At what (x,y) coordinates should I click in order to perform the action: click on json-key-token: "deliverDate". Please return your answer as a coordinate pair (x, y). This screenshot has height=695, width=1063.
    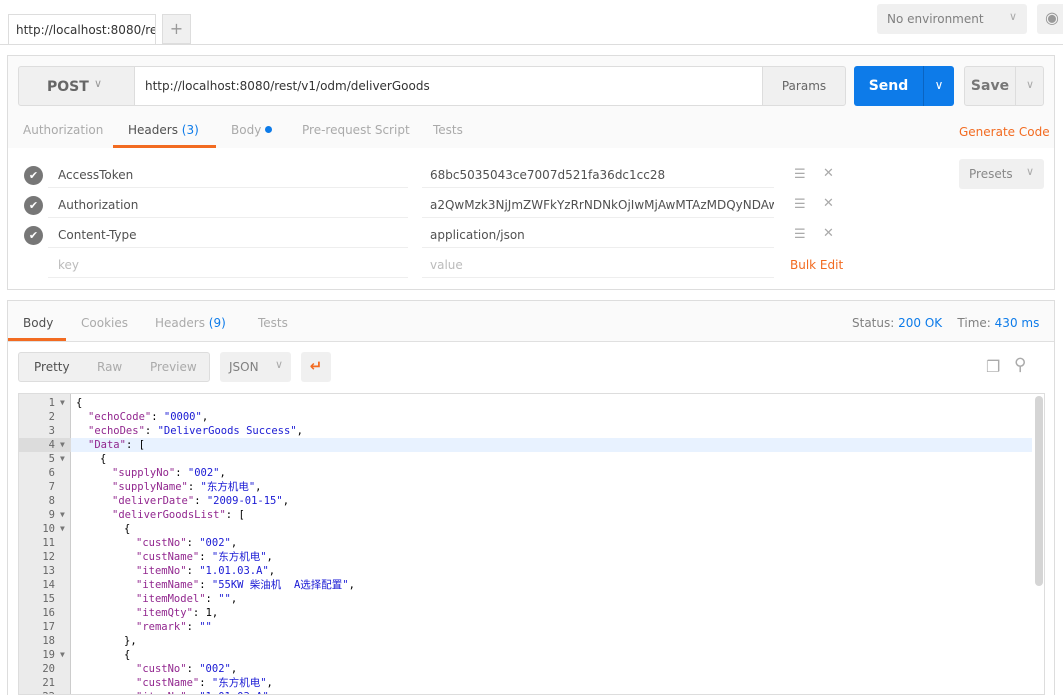
    Looking at the image, I should click on (153, 501).